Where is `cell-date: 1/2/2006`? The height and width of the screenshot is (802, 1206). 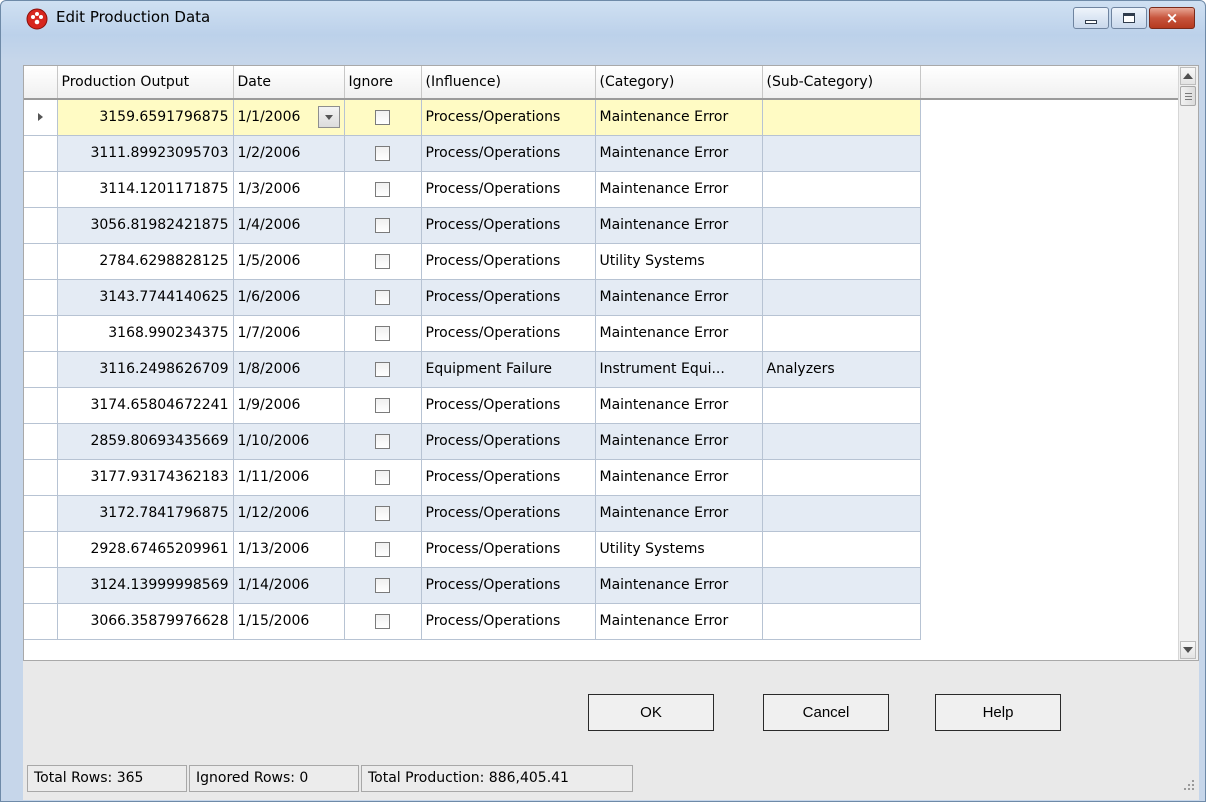 cell-date: 1/2/2006 is located at coordinates (289, 153).